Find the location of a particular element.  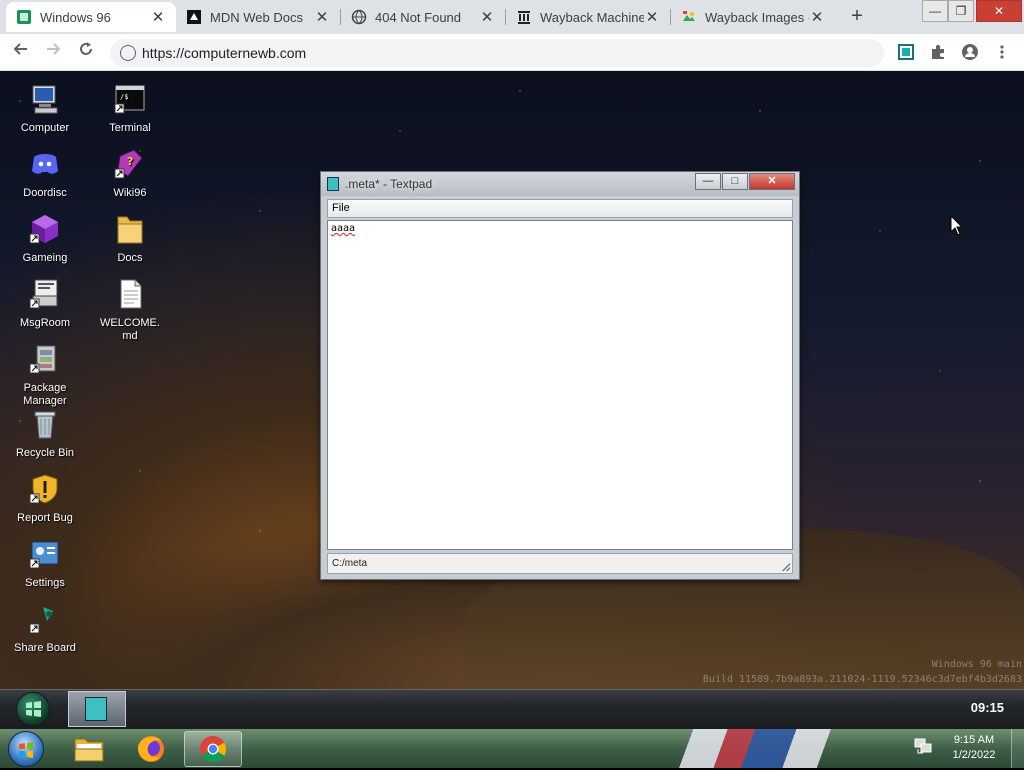

browser-menu-icon is located at coordinates (1002, 52).